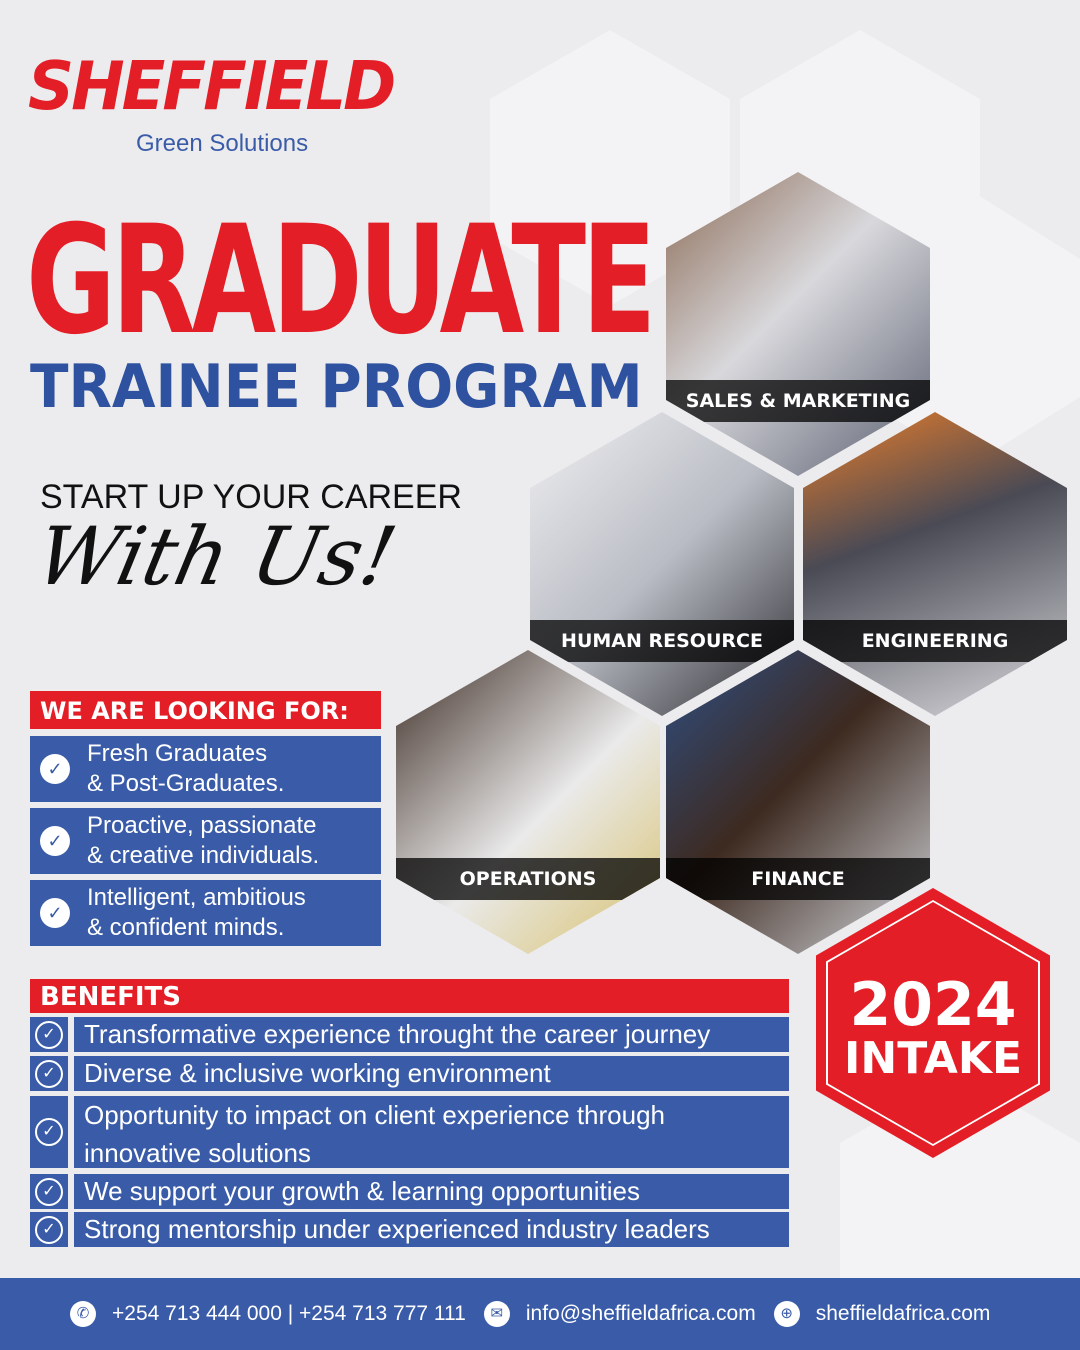 Image resolution: width=1080 pixels, height=1350 pixels. What do you see at coordinates (341, 281) in the screenshot?
I see `headline-graduate: GRADUATE` at bounding box center [341, 281].